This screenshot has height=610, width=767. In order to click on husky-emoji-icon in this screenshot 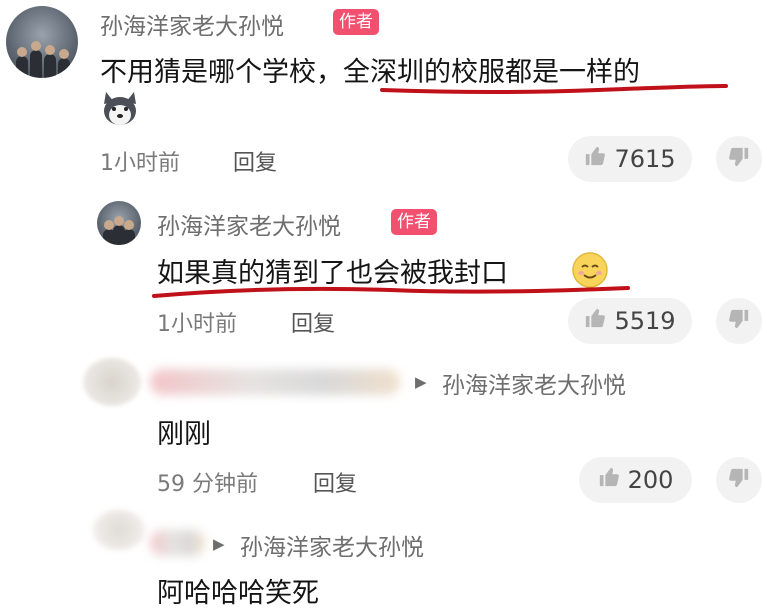, I will do `click(120, 108)`.